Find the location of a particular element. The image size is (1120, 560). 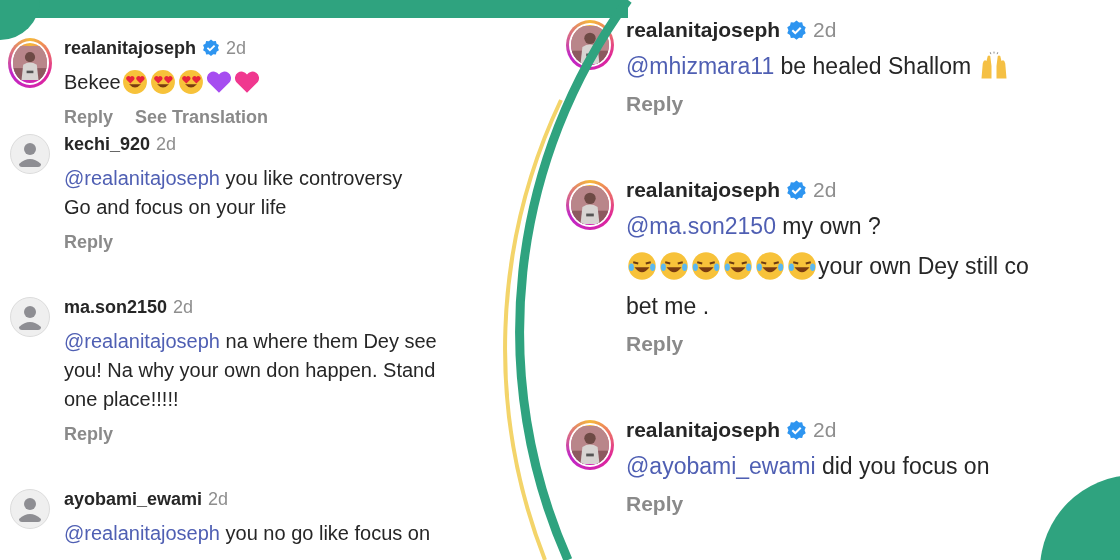

mention-link: @ma.son2150 is located at coordinates (701, 226).